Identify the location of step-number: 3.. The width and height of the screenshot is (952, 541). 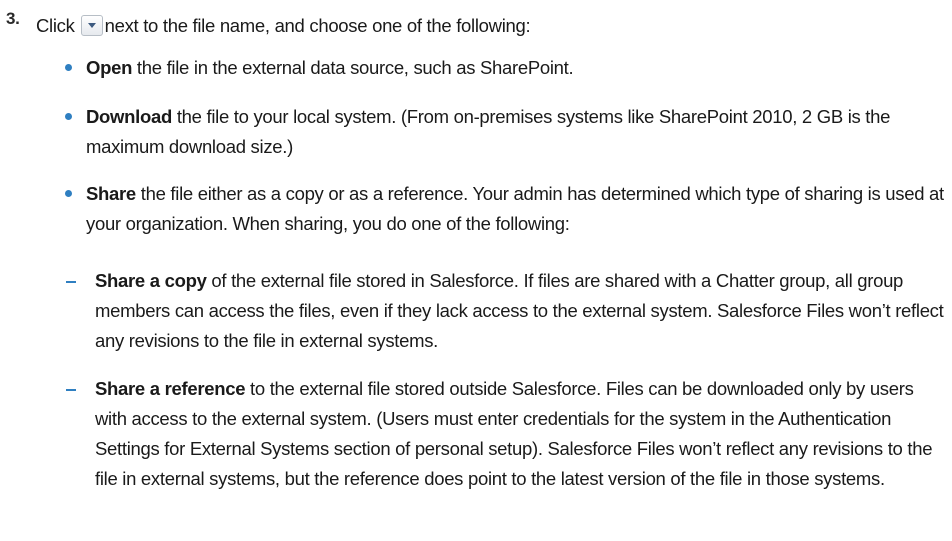
(13, 18).